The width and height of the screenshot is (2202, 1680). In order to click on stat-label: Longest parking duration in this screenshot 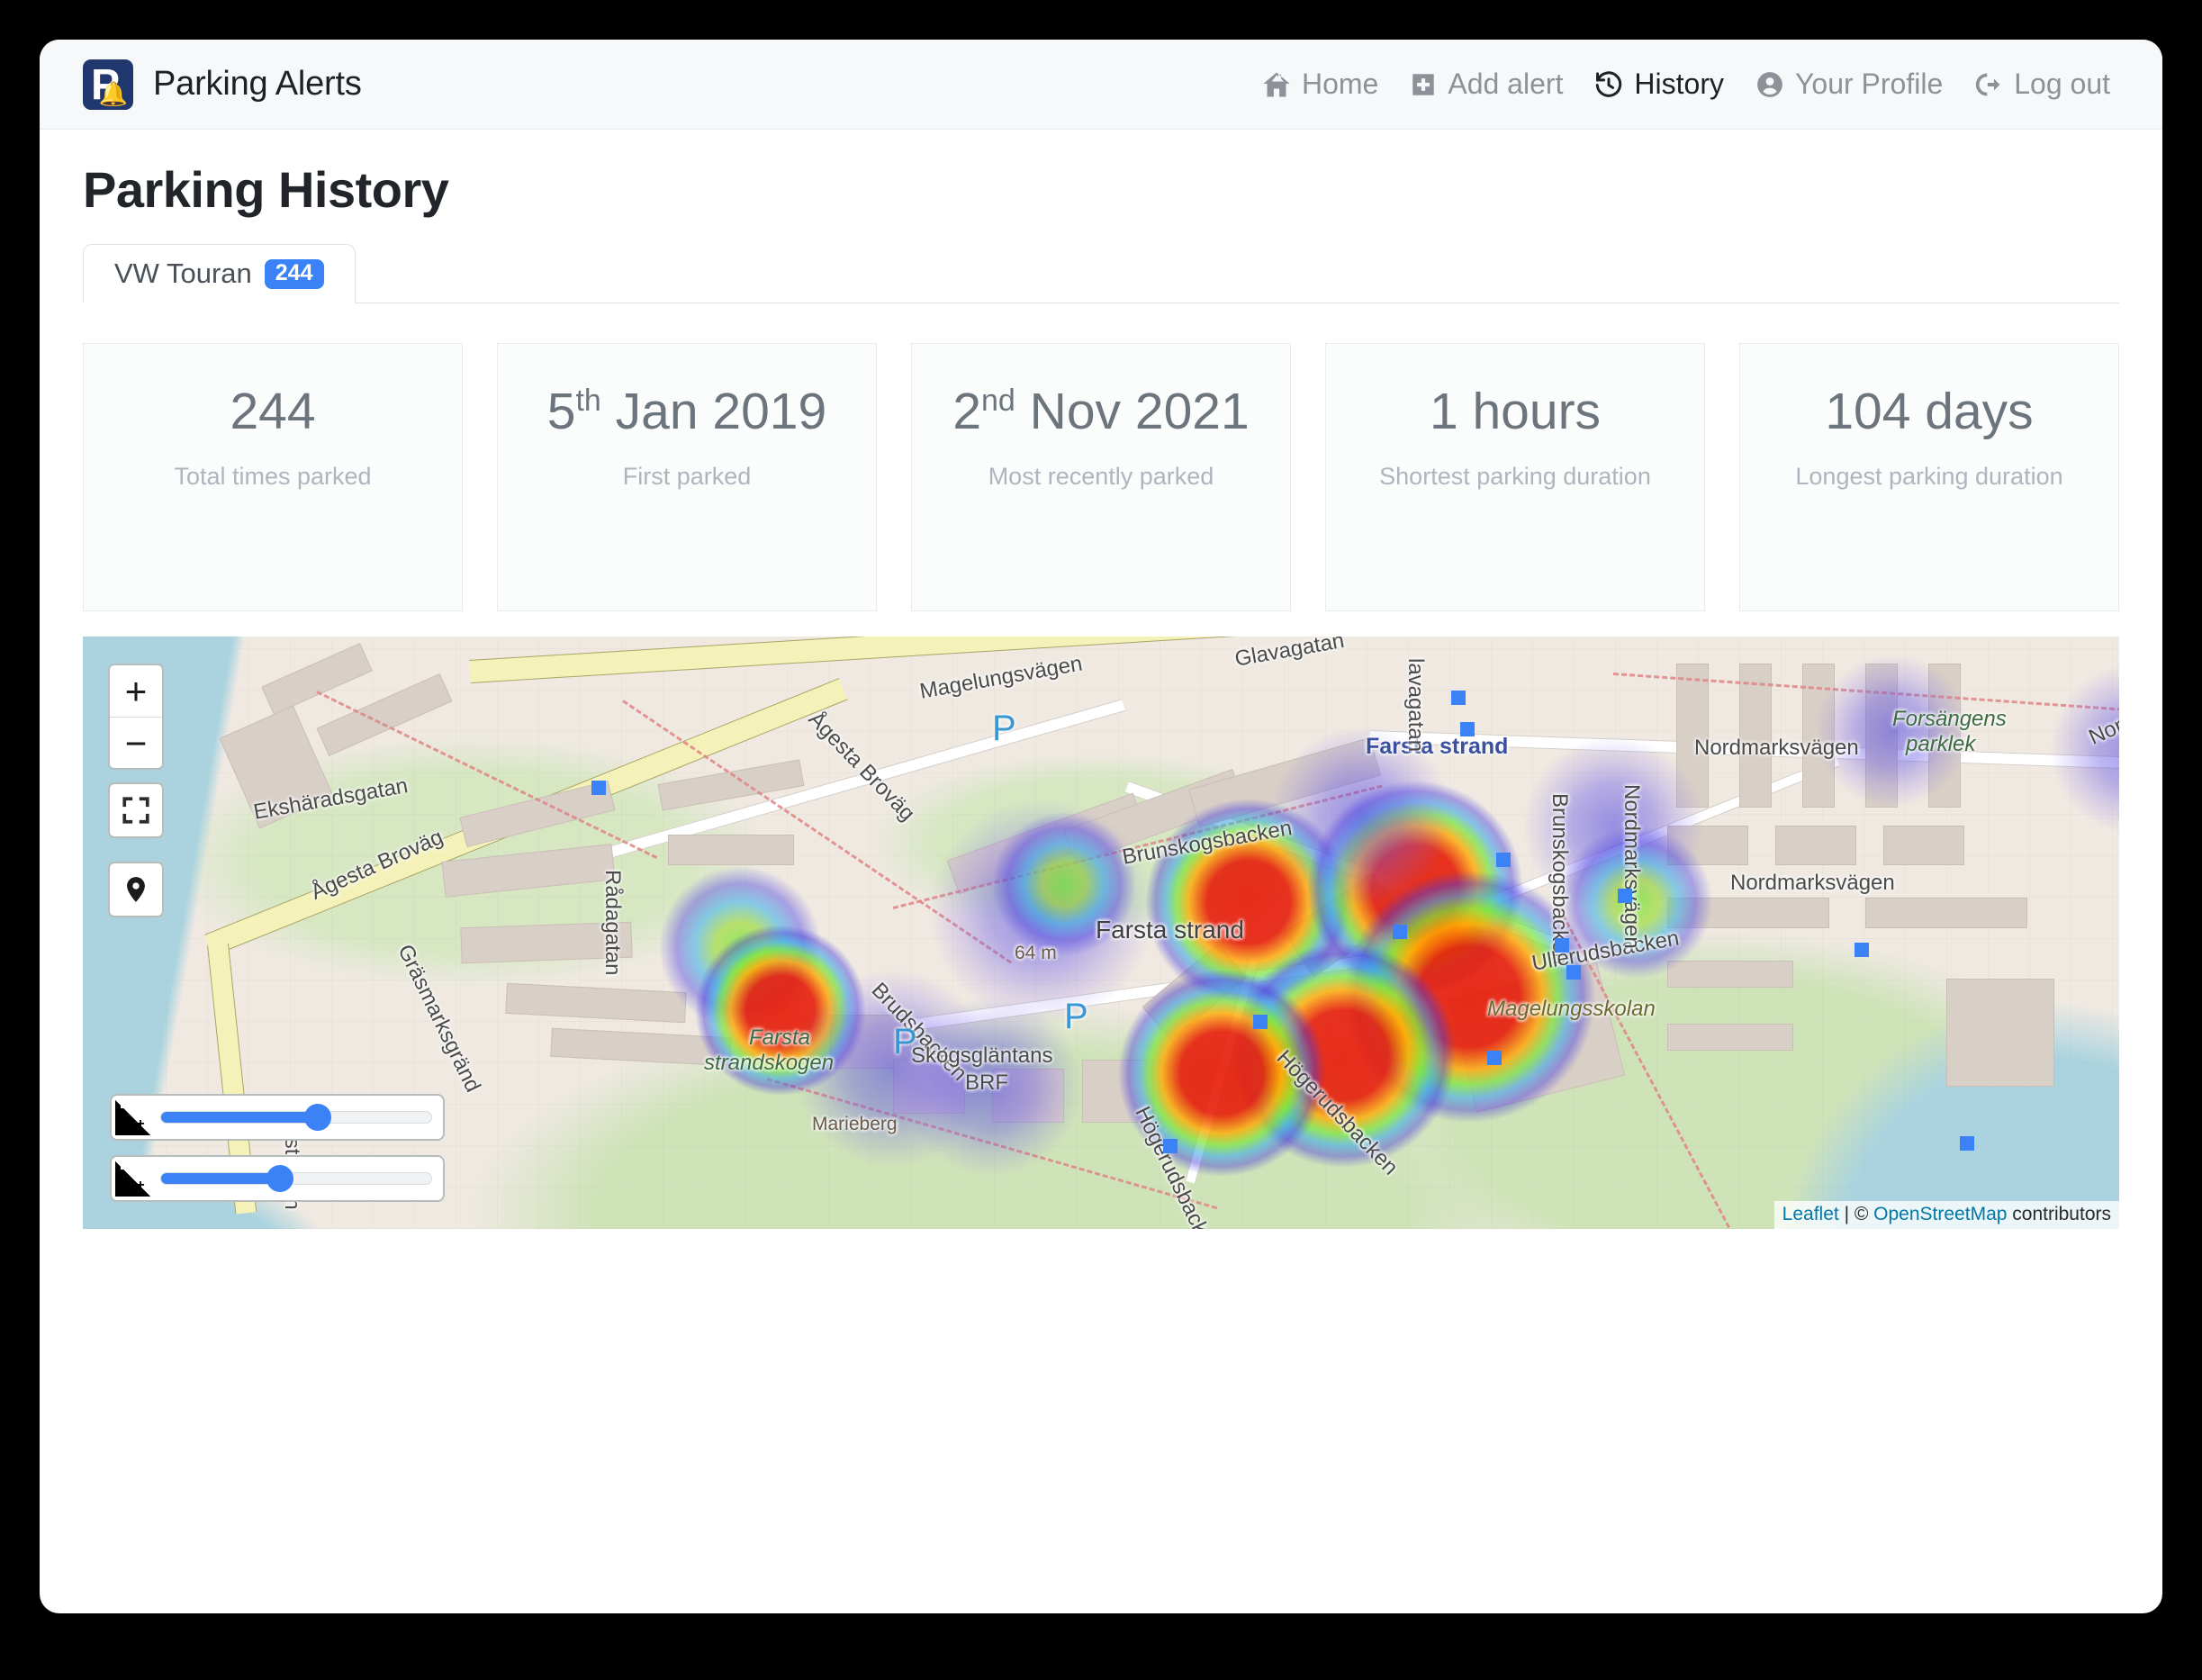, I will do `click(1929, 476)`.